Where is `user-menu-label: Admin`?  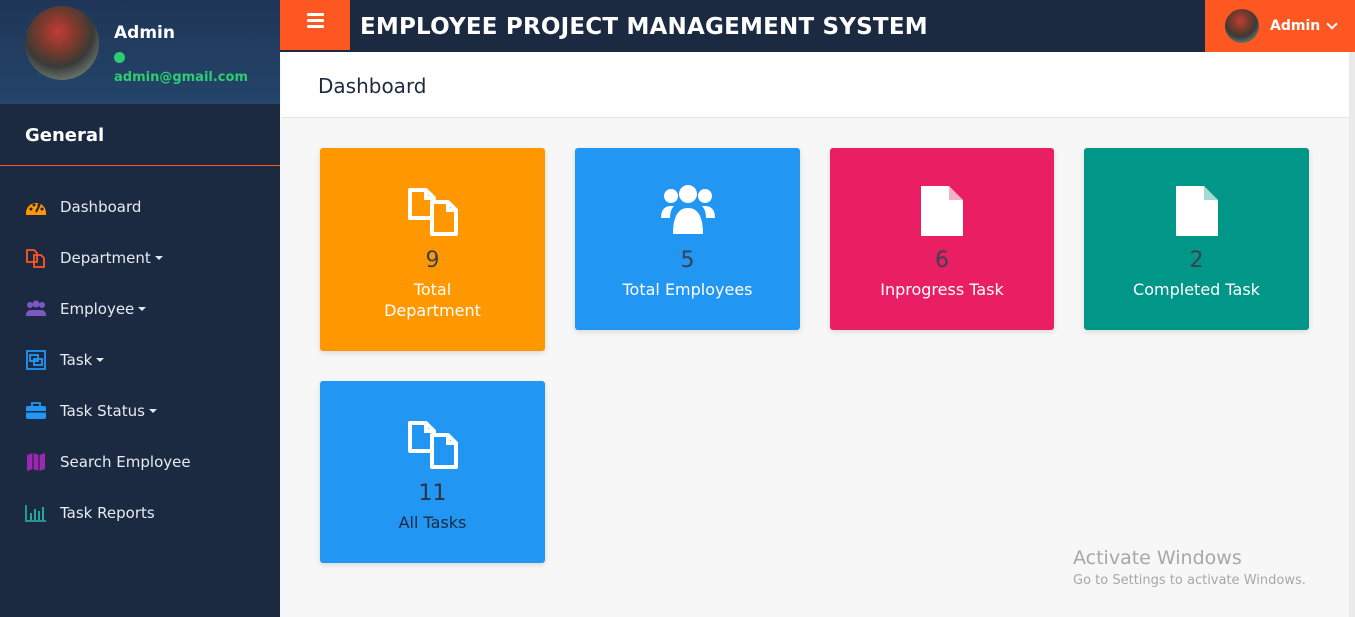
user-menu-label: Admin is located at coordinates (1295, 26).